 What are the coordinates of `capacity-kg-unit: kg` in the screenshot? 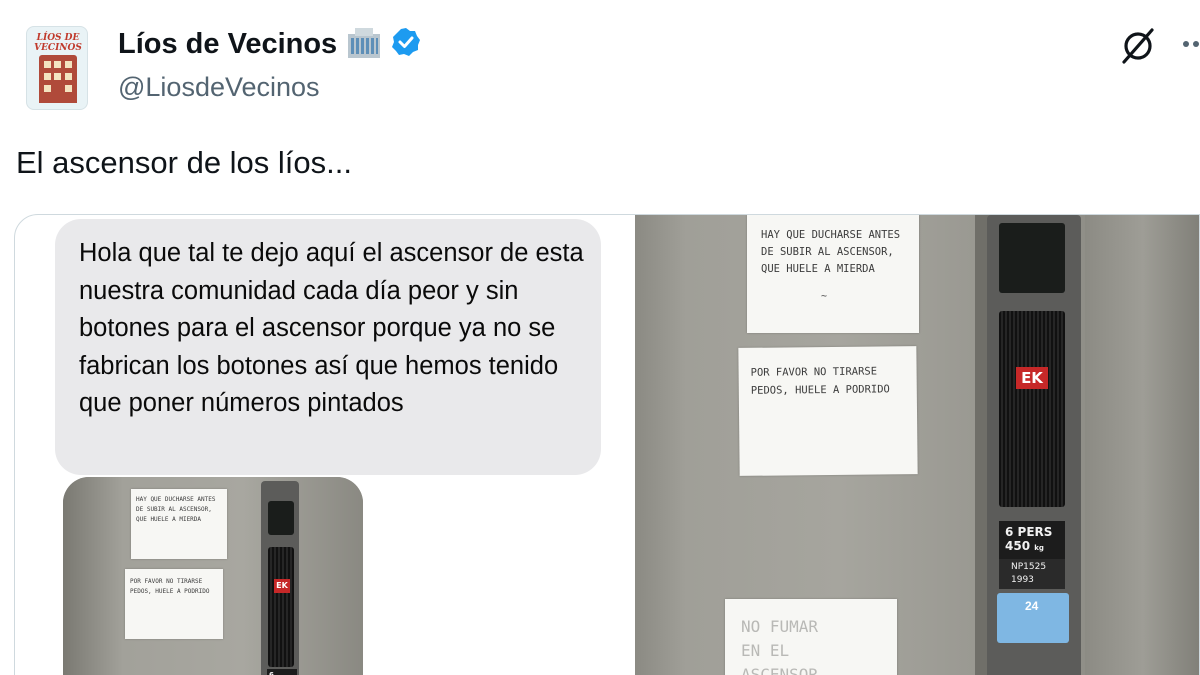 It's located at (1039, 548).